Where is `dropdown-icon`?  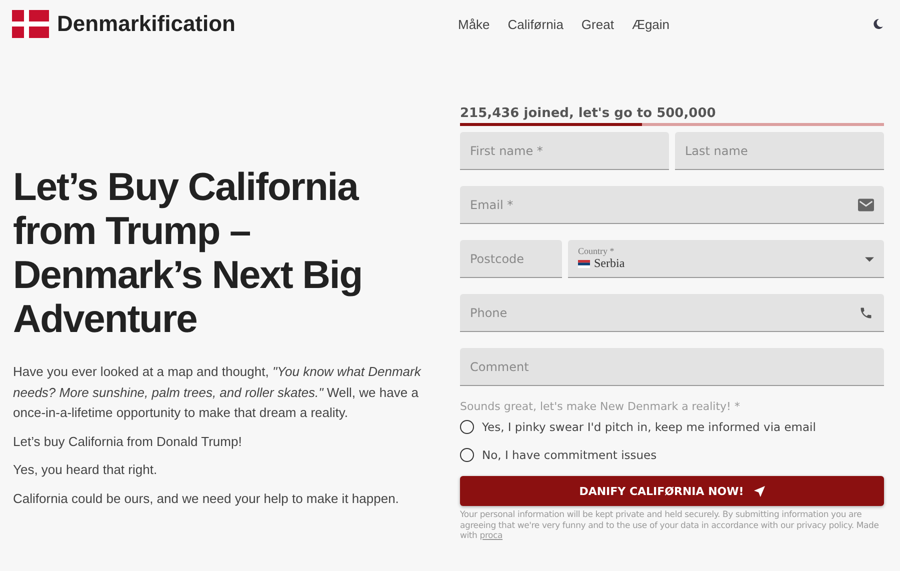 dropdown-icon is located at coordinates (869, 259).